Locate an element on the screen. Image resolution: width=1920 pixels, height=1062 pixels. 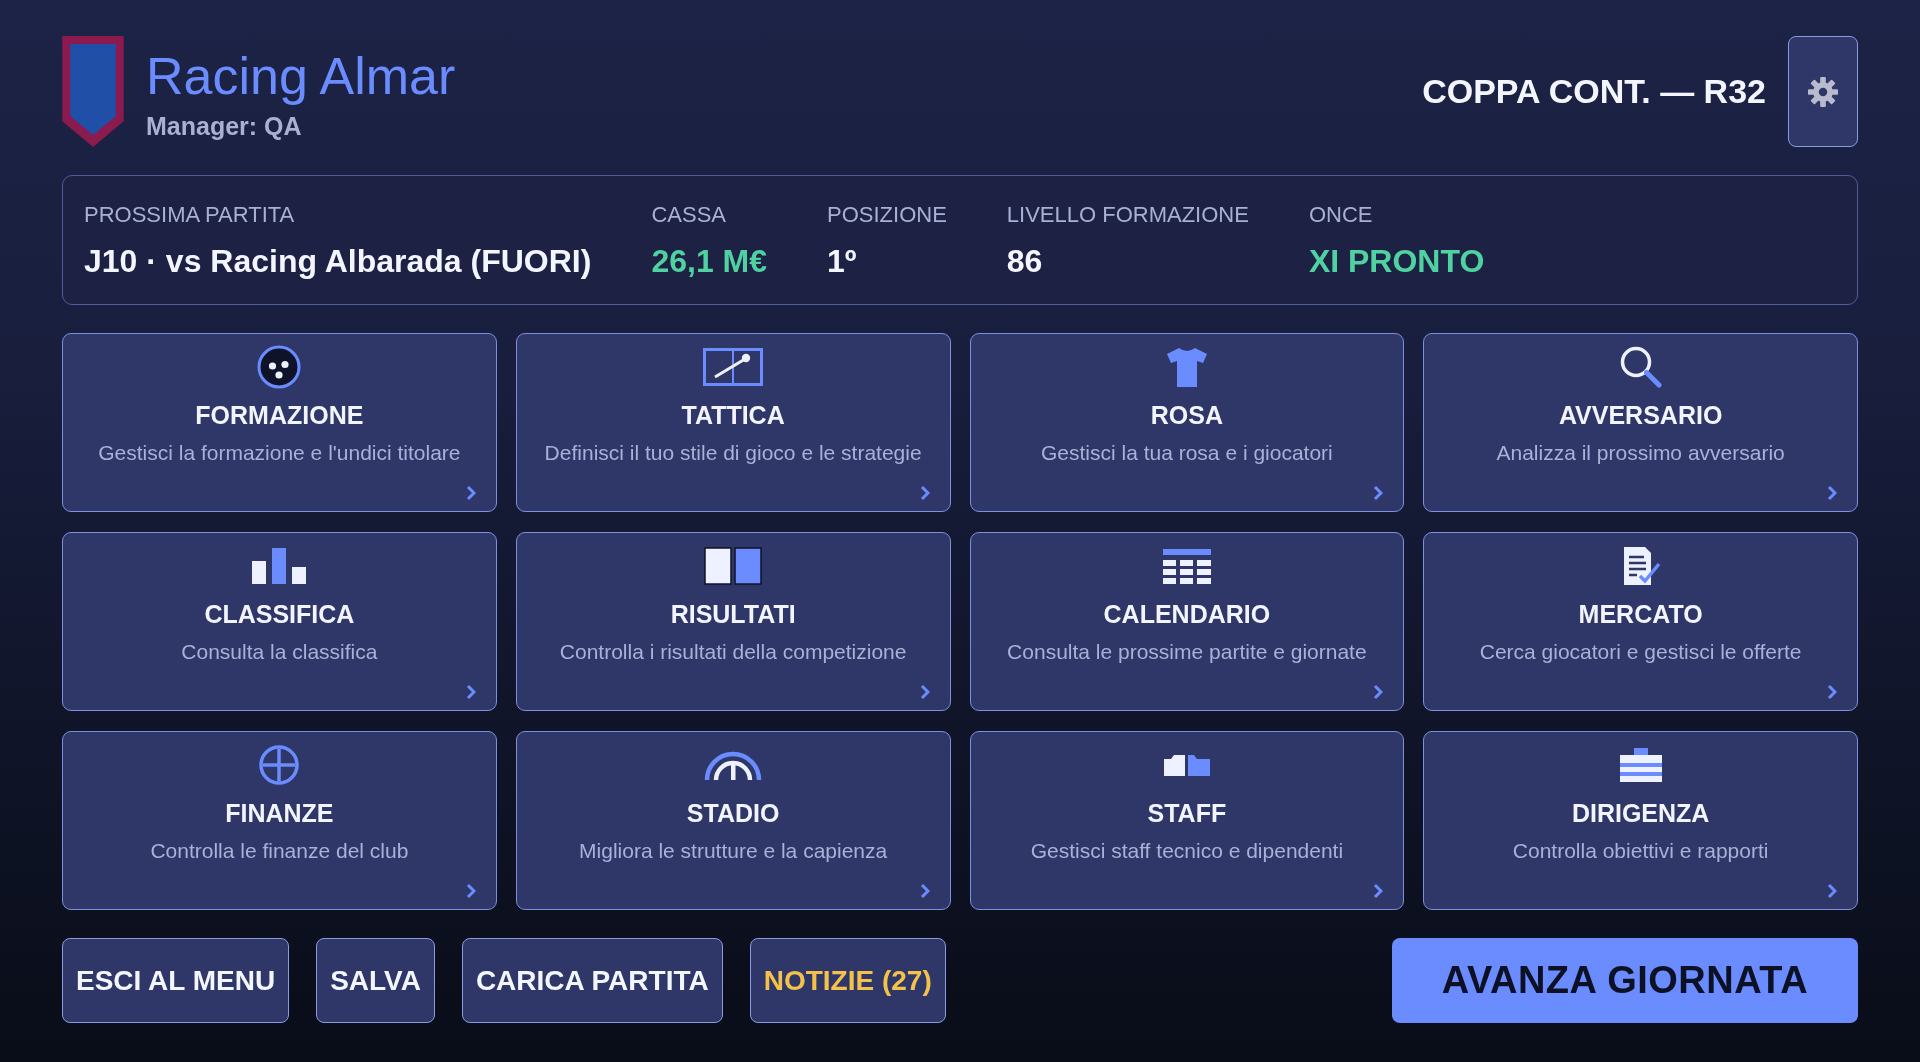
stat-label: POSIZIONE is located at coordinates (887, 215).